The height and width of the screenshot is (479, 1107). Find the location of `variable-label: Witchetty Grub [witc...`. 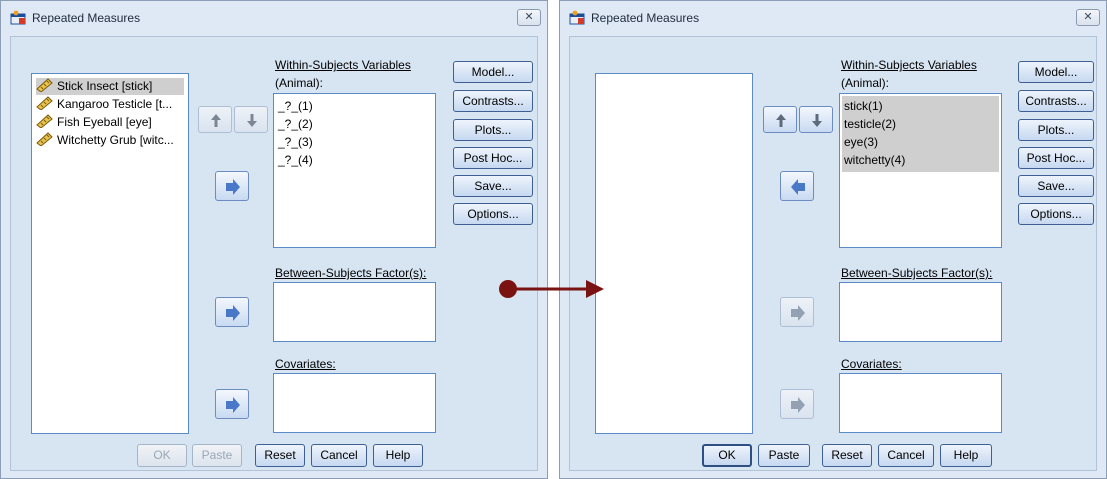

variable-label: Witchetty Grub [witc... is located at coordinates (115, 140).